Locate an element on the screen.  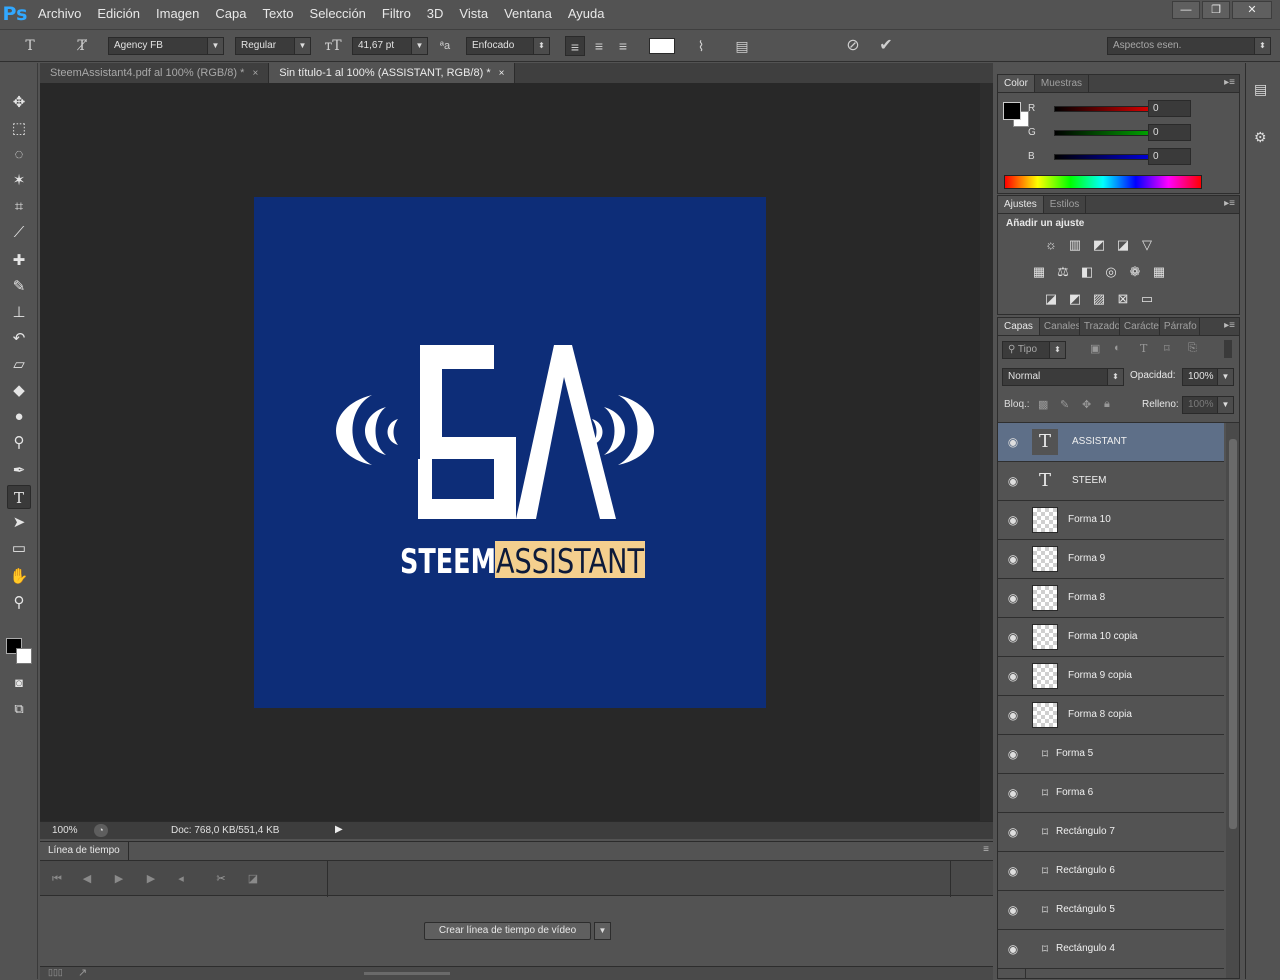
next-frame-icon: ▶ is located at coordinates (151, 879).